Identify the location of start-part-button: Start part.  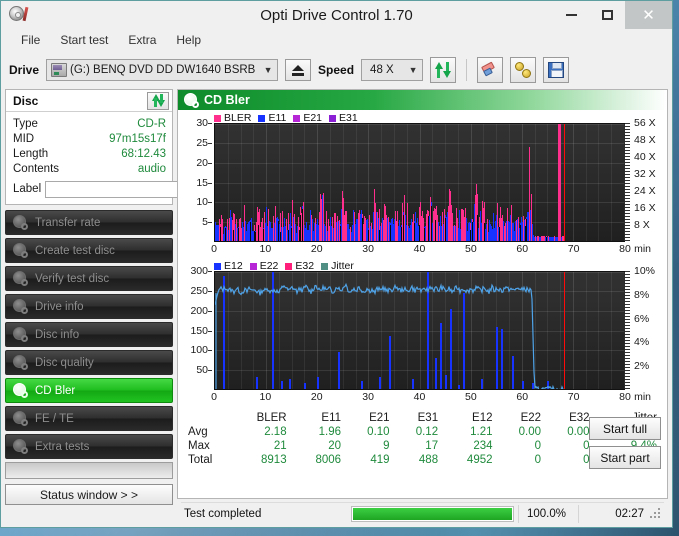
(625, 457).